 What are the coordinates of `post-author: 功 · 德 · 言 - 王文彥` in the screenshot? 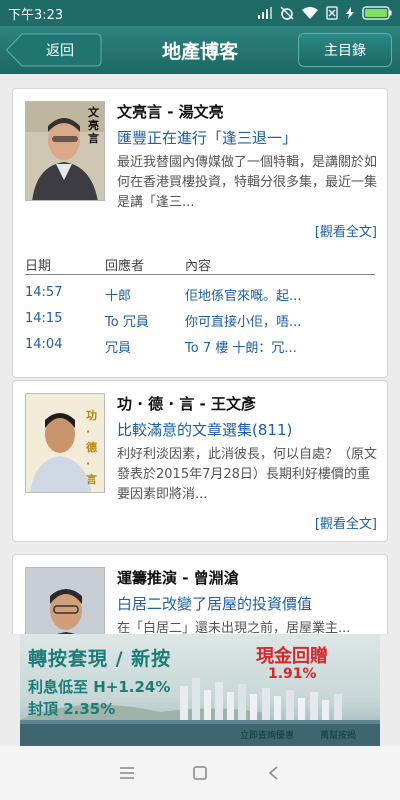 It's located at (186, 404).